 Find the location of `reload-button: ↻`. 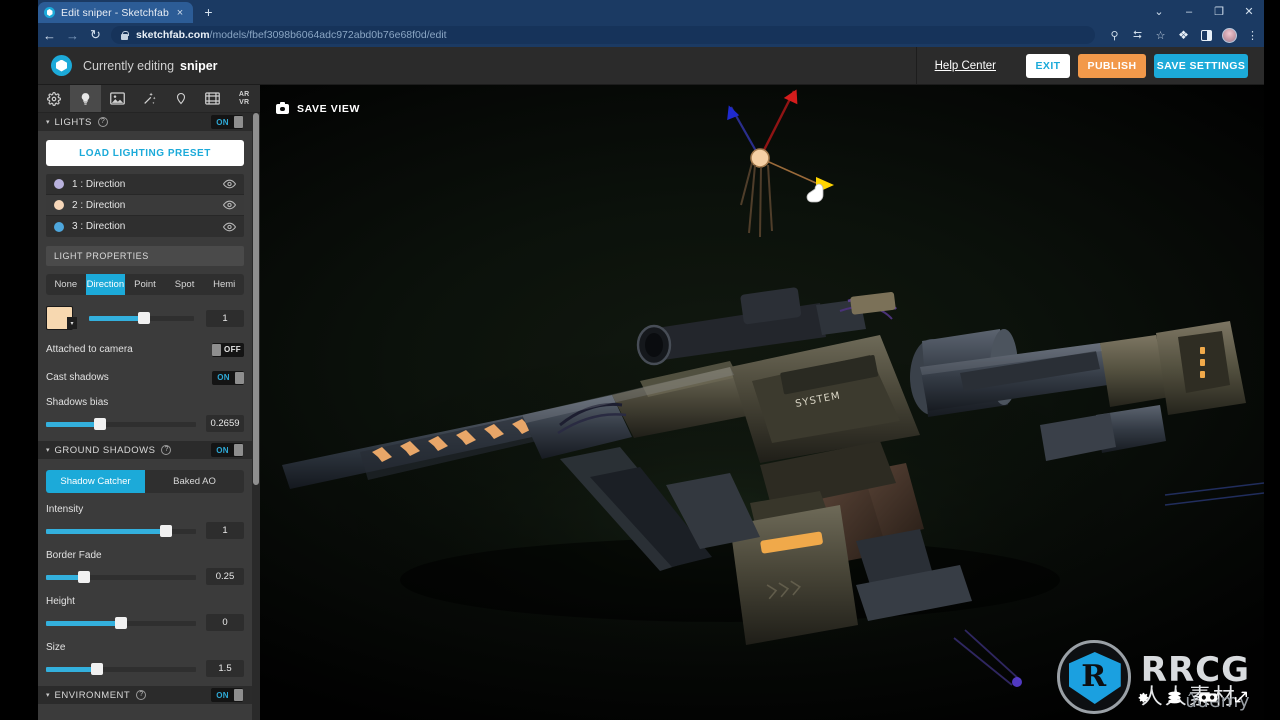

reload-button: ↻ is located at coordinates (95, 35).